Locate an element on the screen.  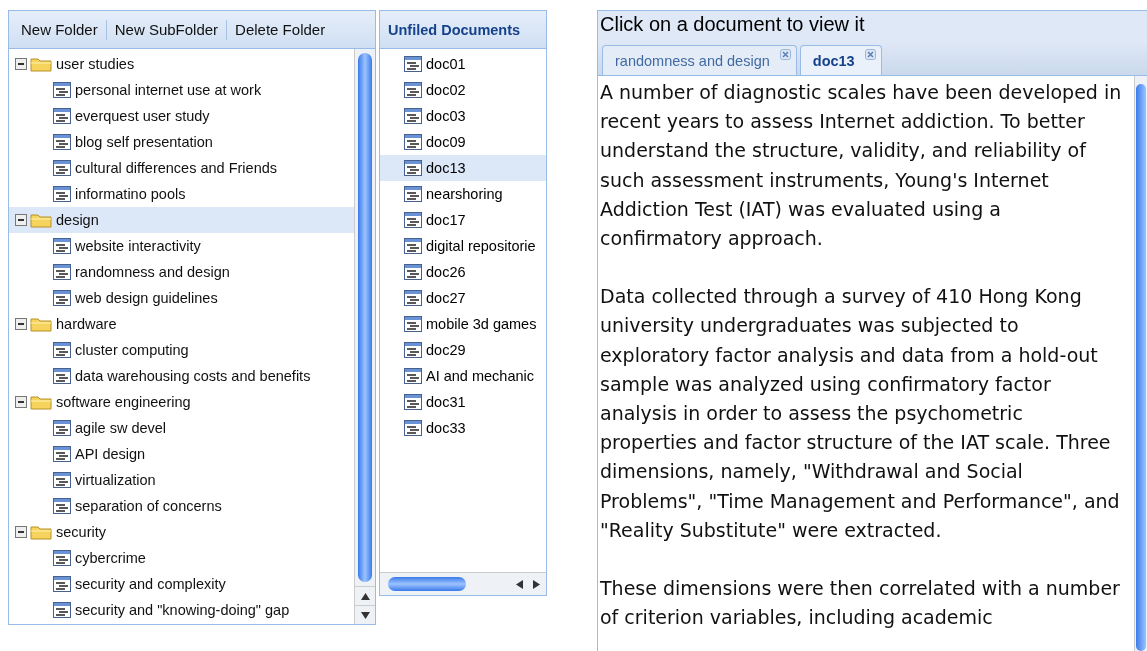
document-row: website interactivity is located at coordinates (181, 246).